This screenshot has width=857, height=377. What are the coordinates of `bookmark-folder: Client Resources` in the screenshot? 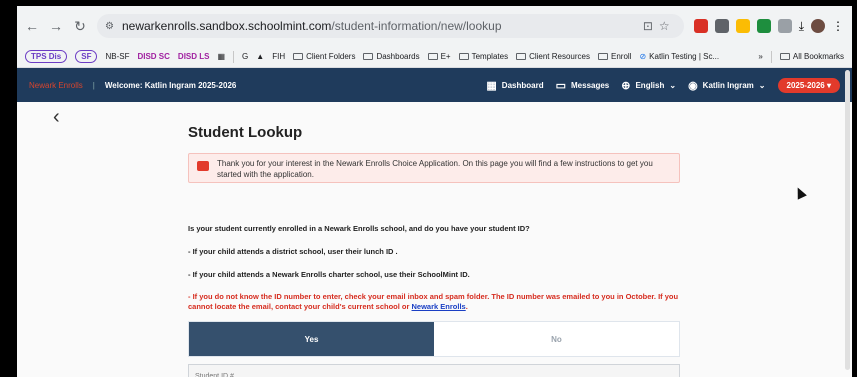 It's located at (553, 56).